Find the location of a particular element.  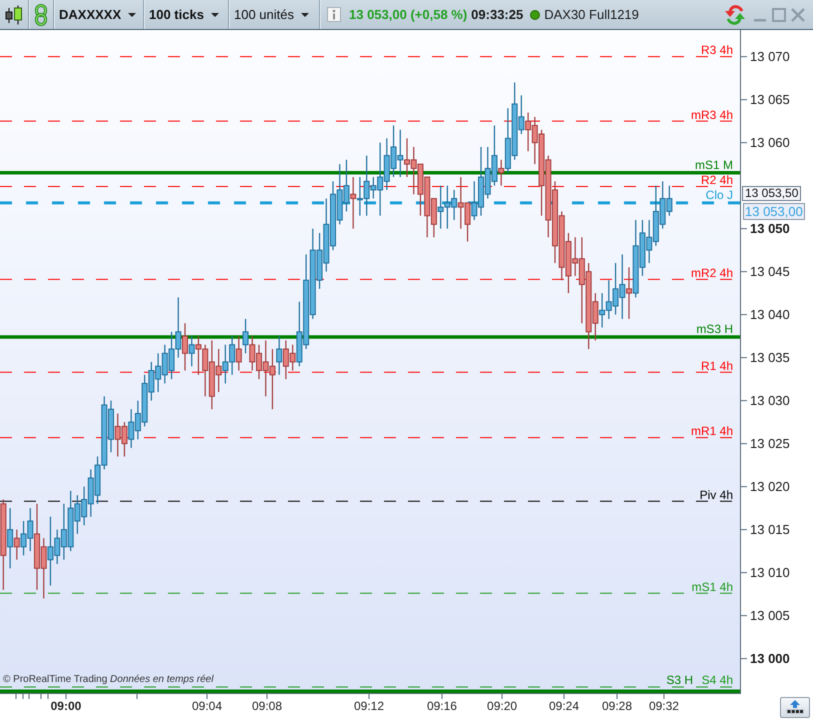

time-label: 09:32 is located at coordinates (663, 706).